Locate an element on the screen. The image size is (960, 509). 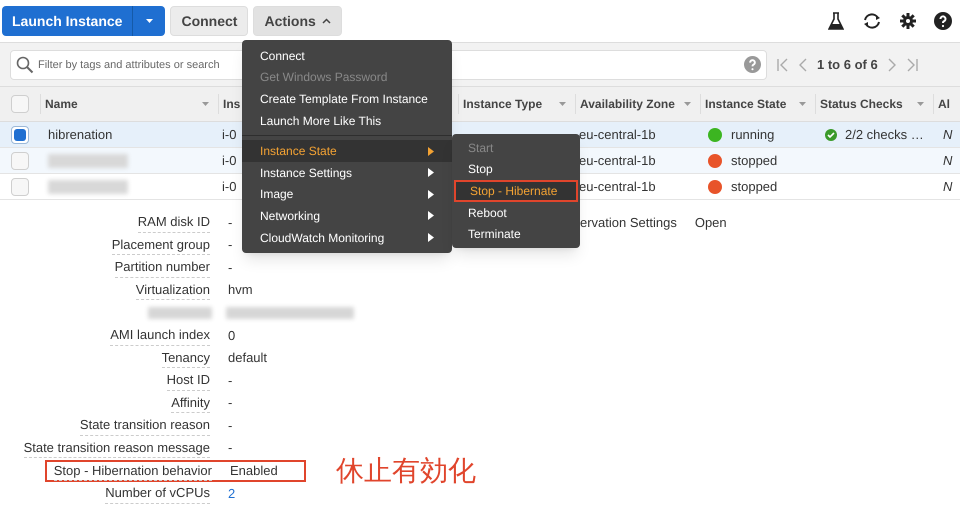
detail-value: default is located at coordinates (248, 358).